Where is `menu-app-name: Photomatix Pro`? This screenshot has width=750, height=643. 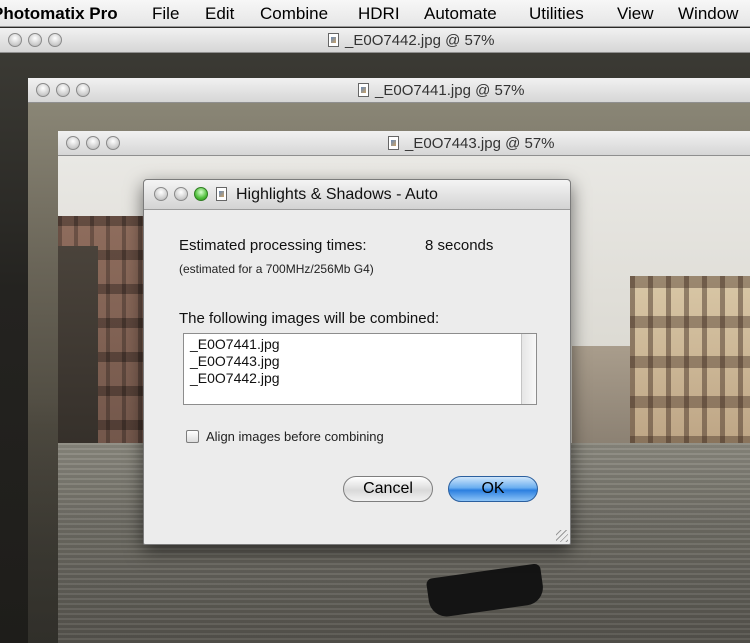
menu-app-name: Photomatix Pro is located at coordinates (59, 14).